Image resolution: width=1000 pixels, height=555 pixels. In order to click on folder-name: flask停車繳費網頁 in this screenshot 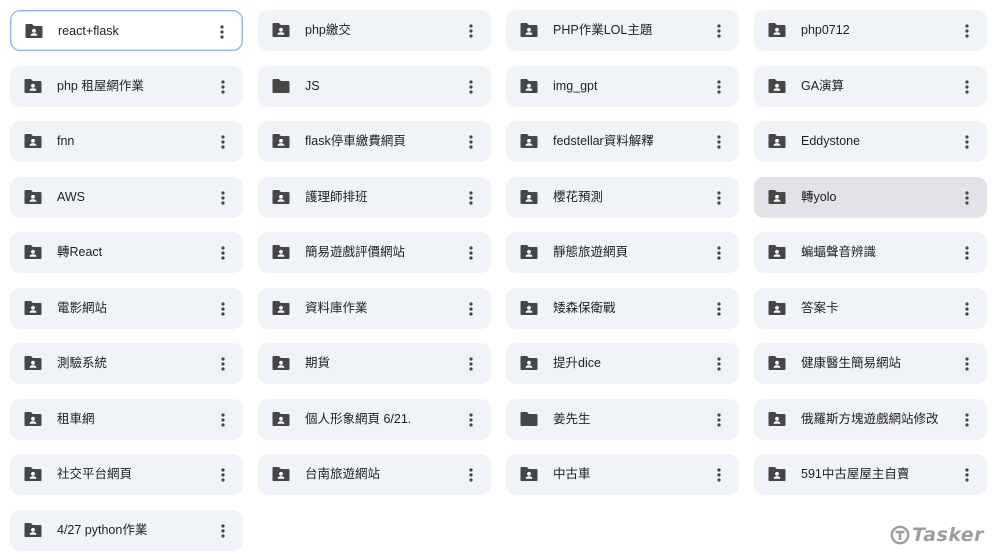, I will do `click(355, 141)`.